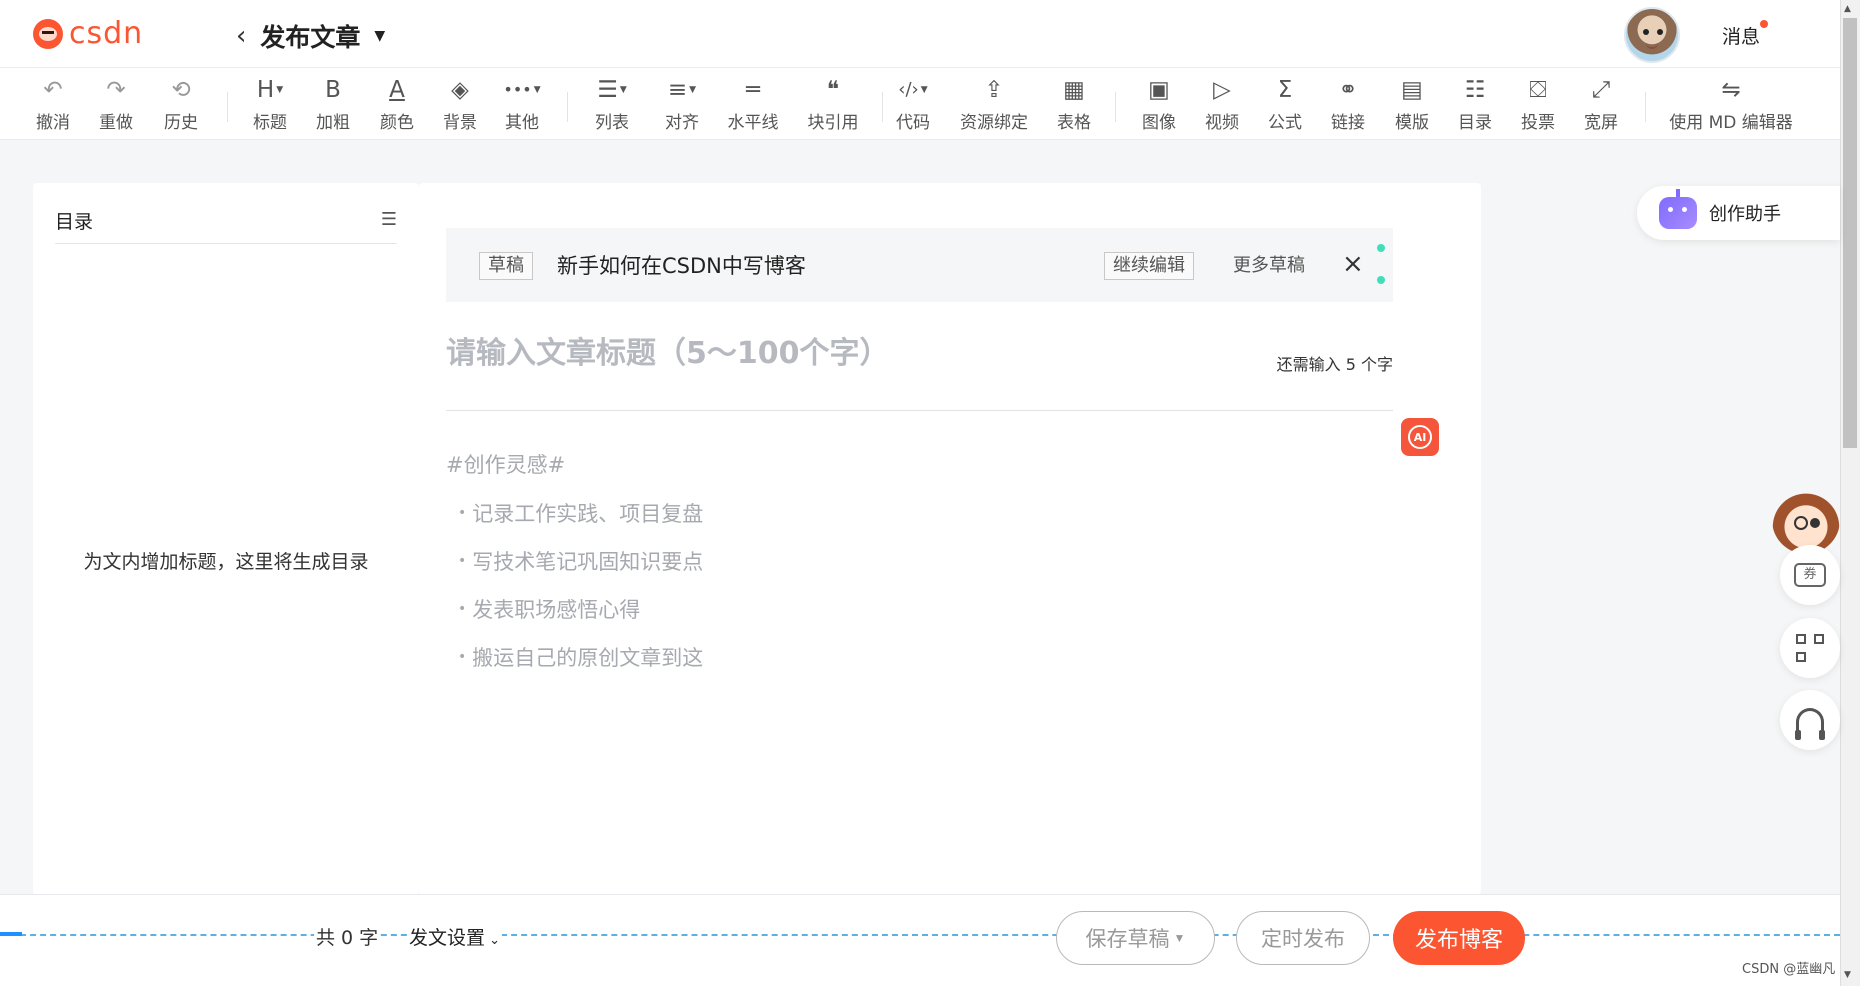  What do you see at coordinates (1810, 720) in the screenshot?
I see `customer-service-button` at bounding box center [1810, 720].